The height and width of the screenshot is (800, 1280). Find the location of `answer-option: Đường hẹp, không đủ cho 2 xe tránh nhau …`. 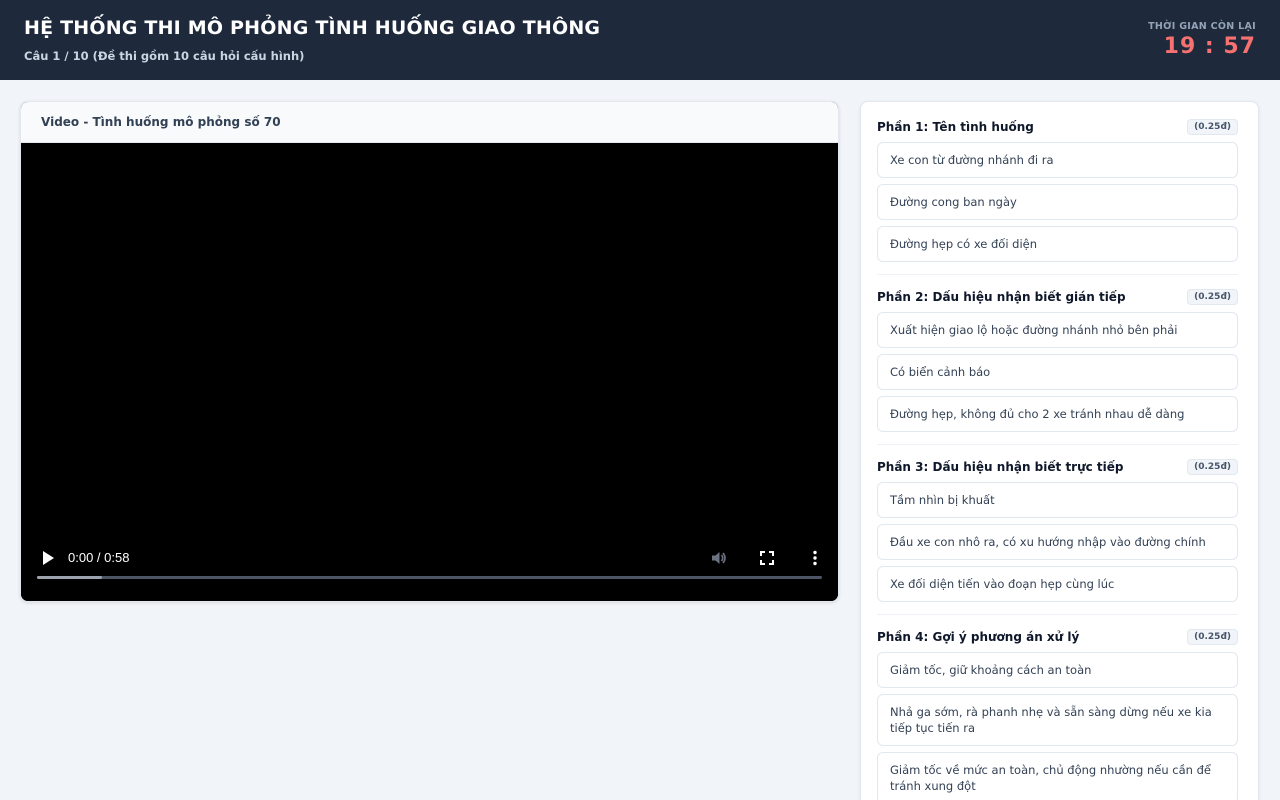

answer-option: Đường hẹp, không đủ cho 2 xe tránh nhau … is located at coordinates (1057, 414).